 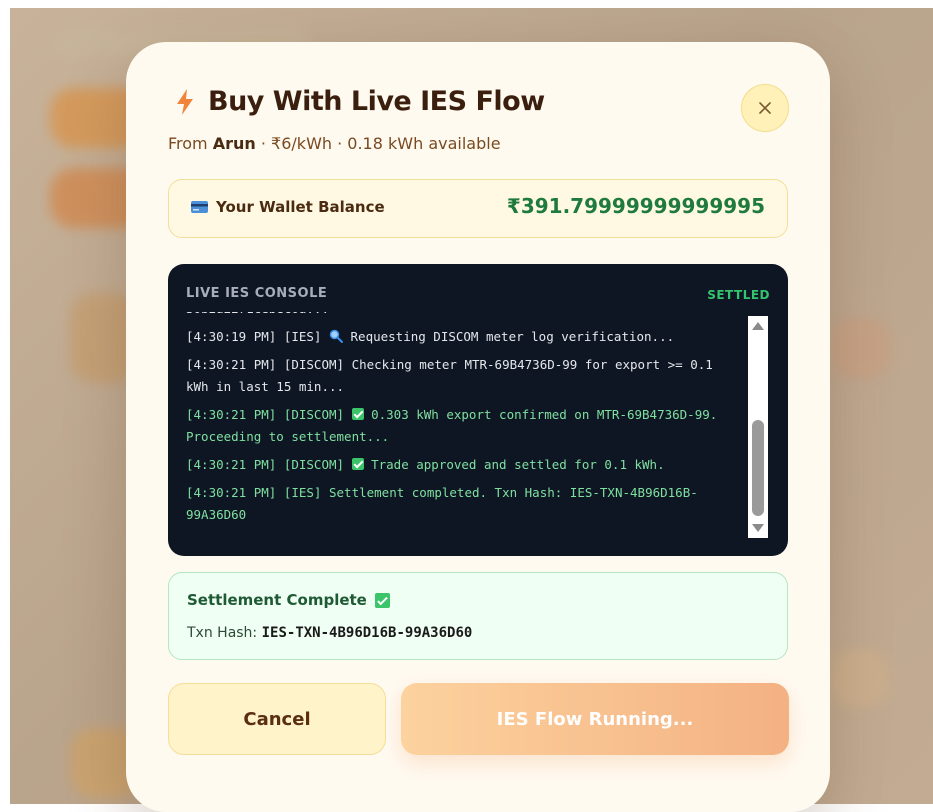 I want to click on close-button, so click(x=765, y=108).